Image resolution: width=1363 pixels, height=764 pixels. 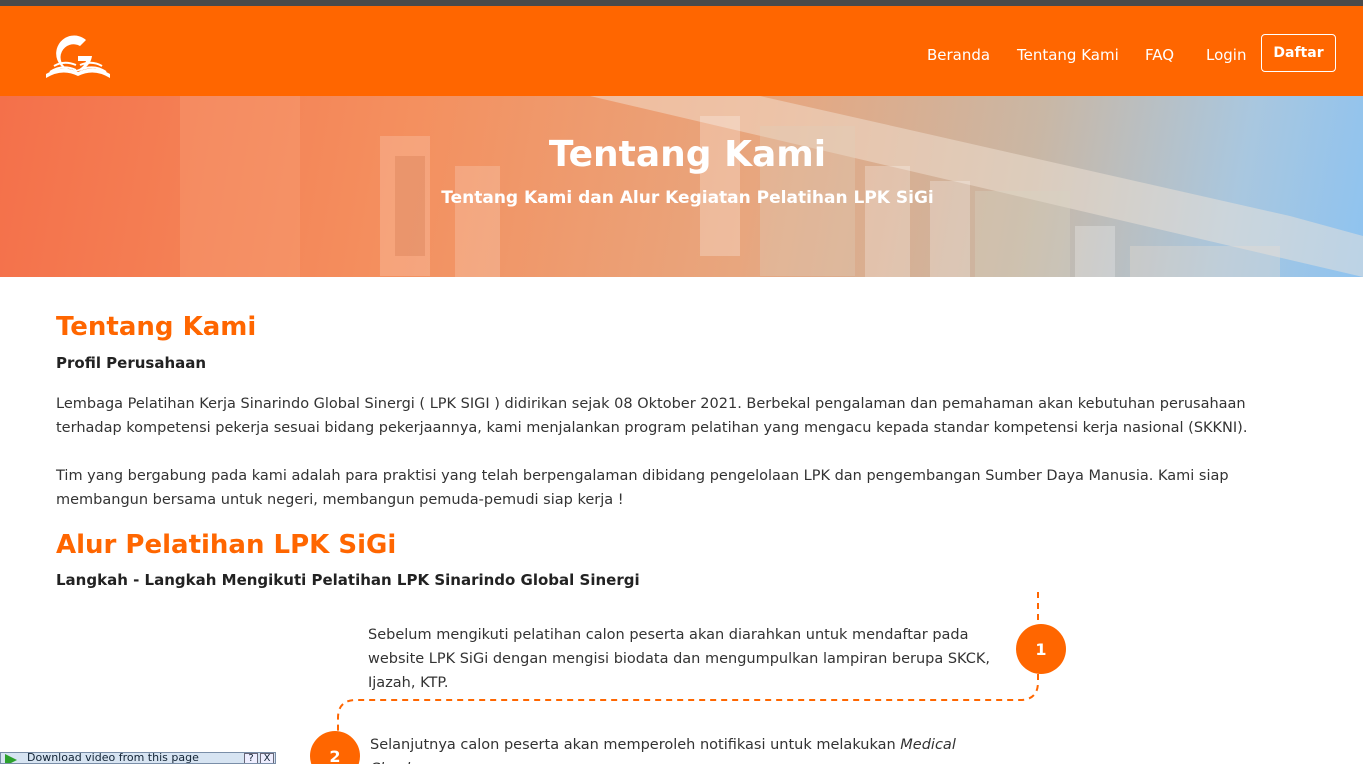 I want to click on download-video-toolbar: Download video from this page ? X, so click(x=138, y=758).